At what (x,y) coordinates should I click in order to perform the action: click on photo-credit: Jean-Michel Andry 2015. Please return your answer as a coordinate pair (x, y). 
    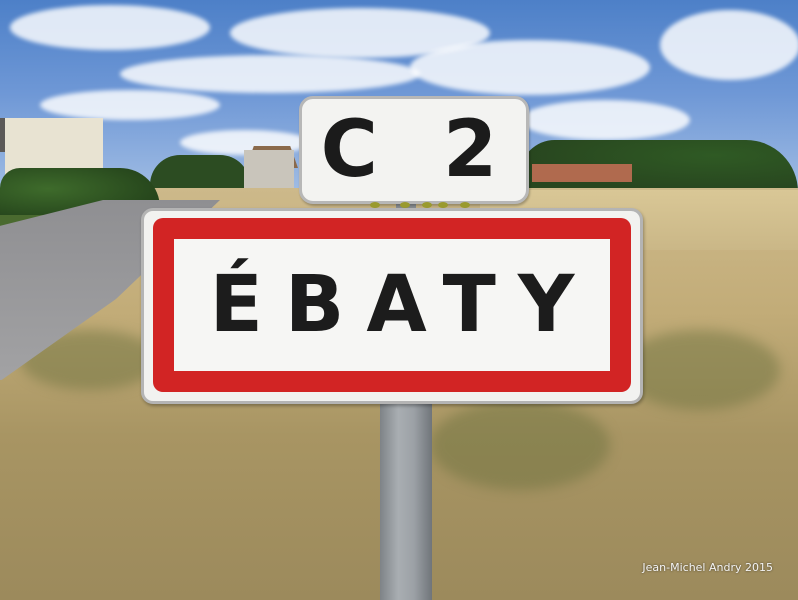
    Looking at the image, I should click on (707, 567).